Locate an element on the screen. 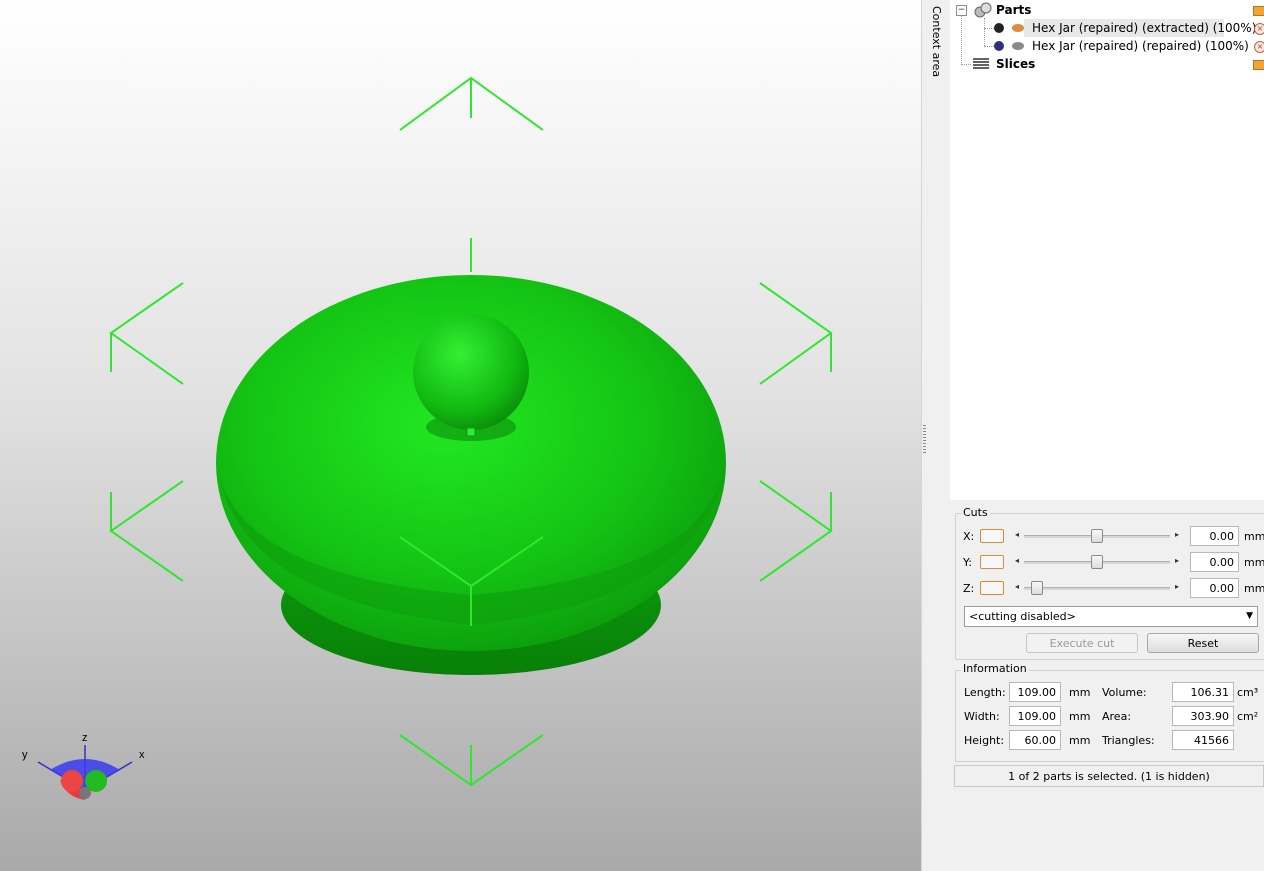 Image resolution: width=1264 pixels, height=871 pixels. tree-slices-node: Slices is located at coordinates (1003, 64).